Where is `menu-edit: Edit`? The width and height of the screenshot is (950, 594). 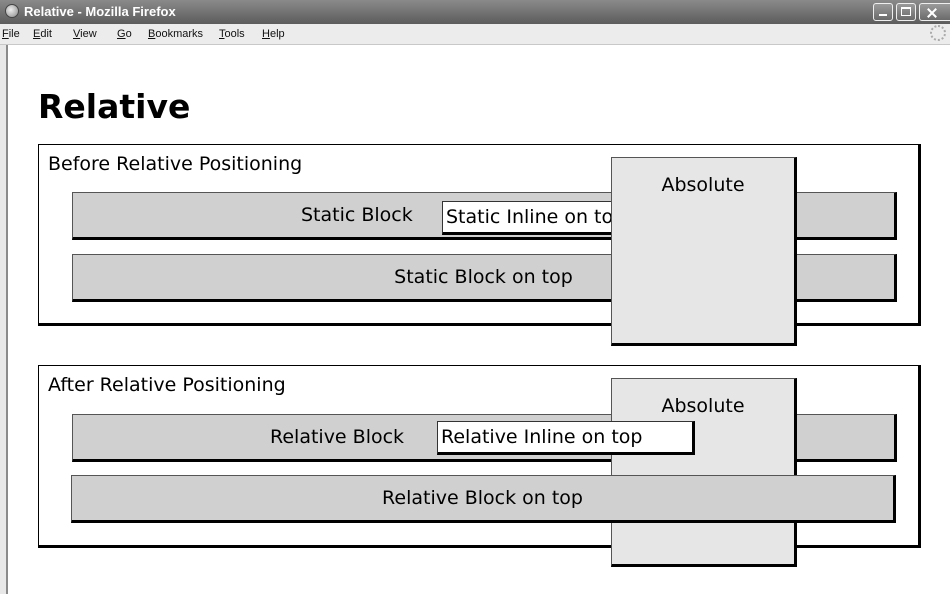 menu-edit: Edit is located at coordinates (42, 34).